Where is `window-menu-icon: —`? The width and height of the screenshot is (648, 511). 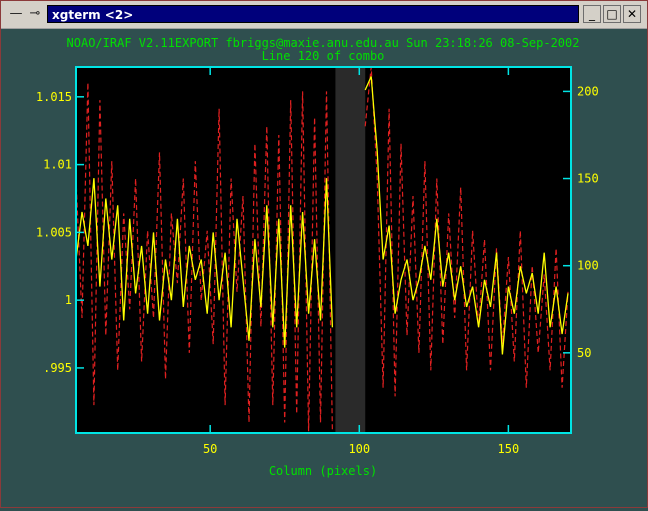
window-menu-icon: — is located at coordinates (16, 14).